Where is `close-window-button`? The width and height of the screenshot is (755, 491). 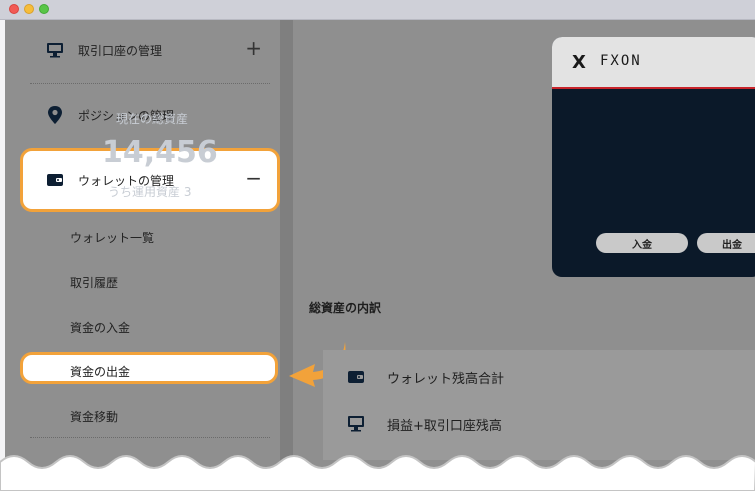 close-window-button is located at coordinates (14, 9).